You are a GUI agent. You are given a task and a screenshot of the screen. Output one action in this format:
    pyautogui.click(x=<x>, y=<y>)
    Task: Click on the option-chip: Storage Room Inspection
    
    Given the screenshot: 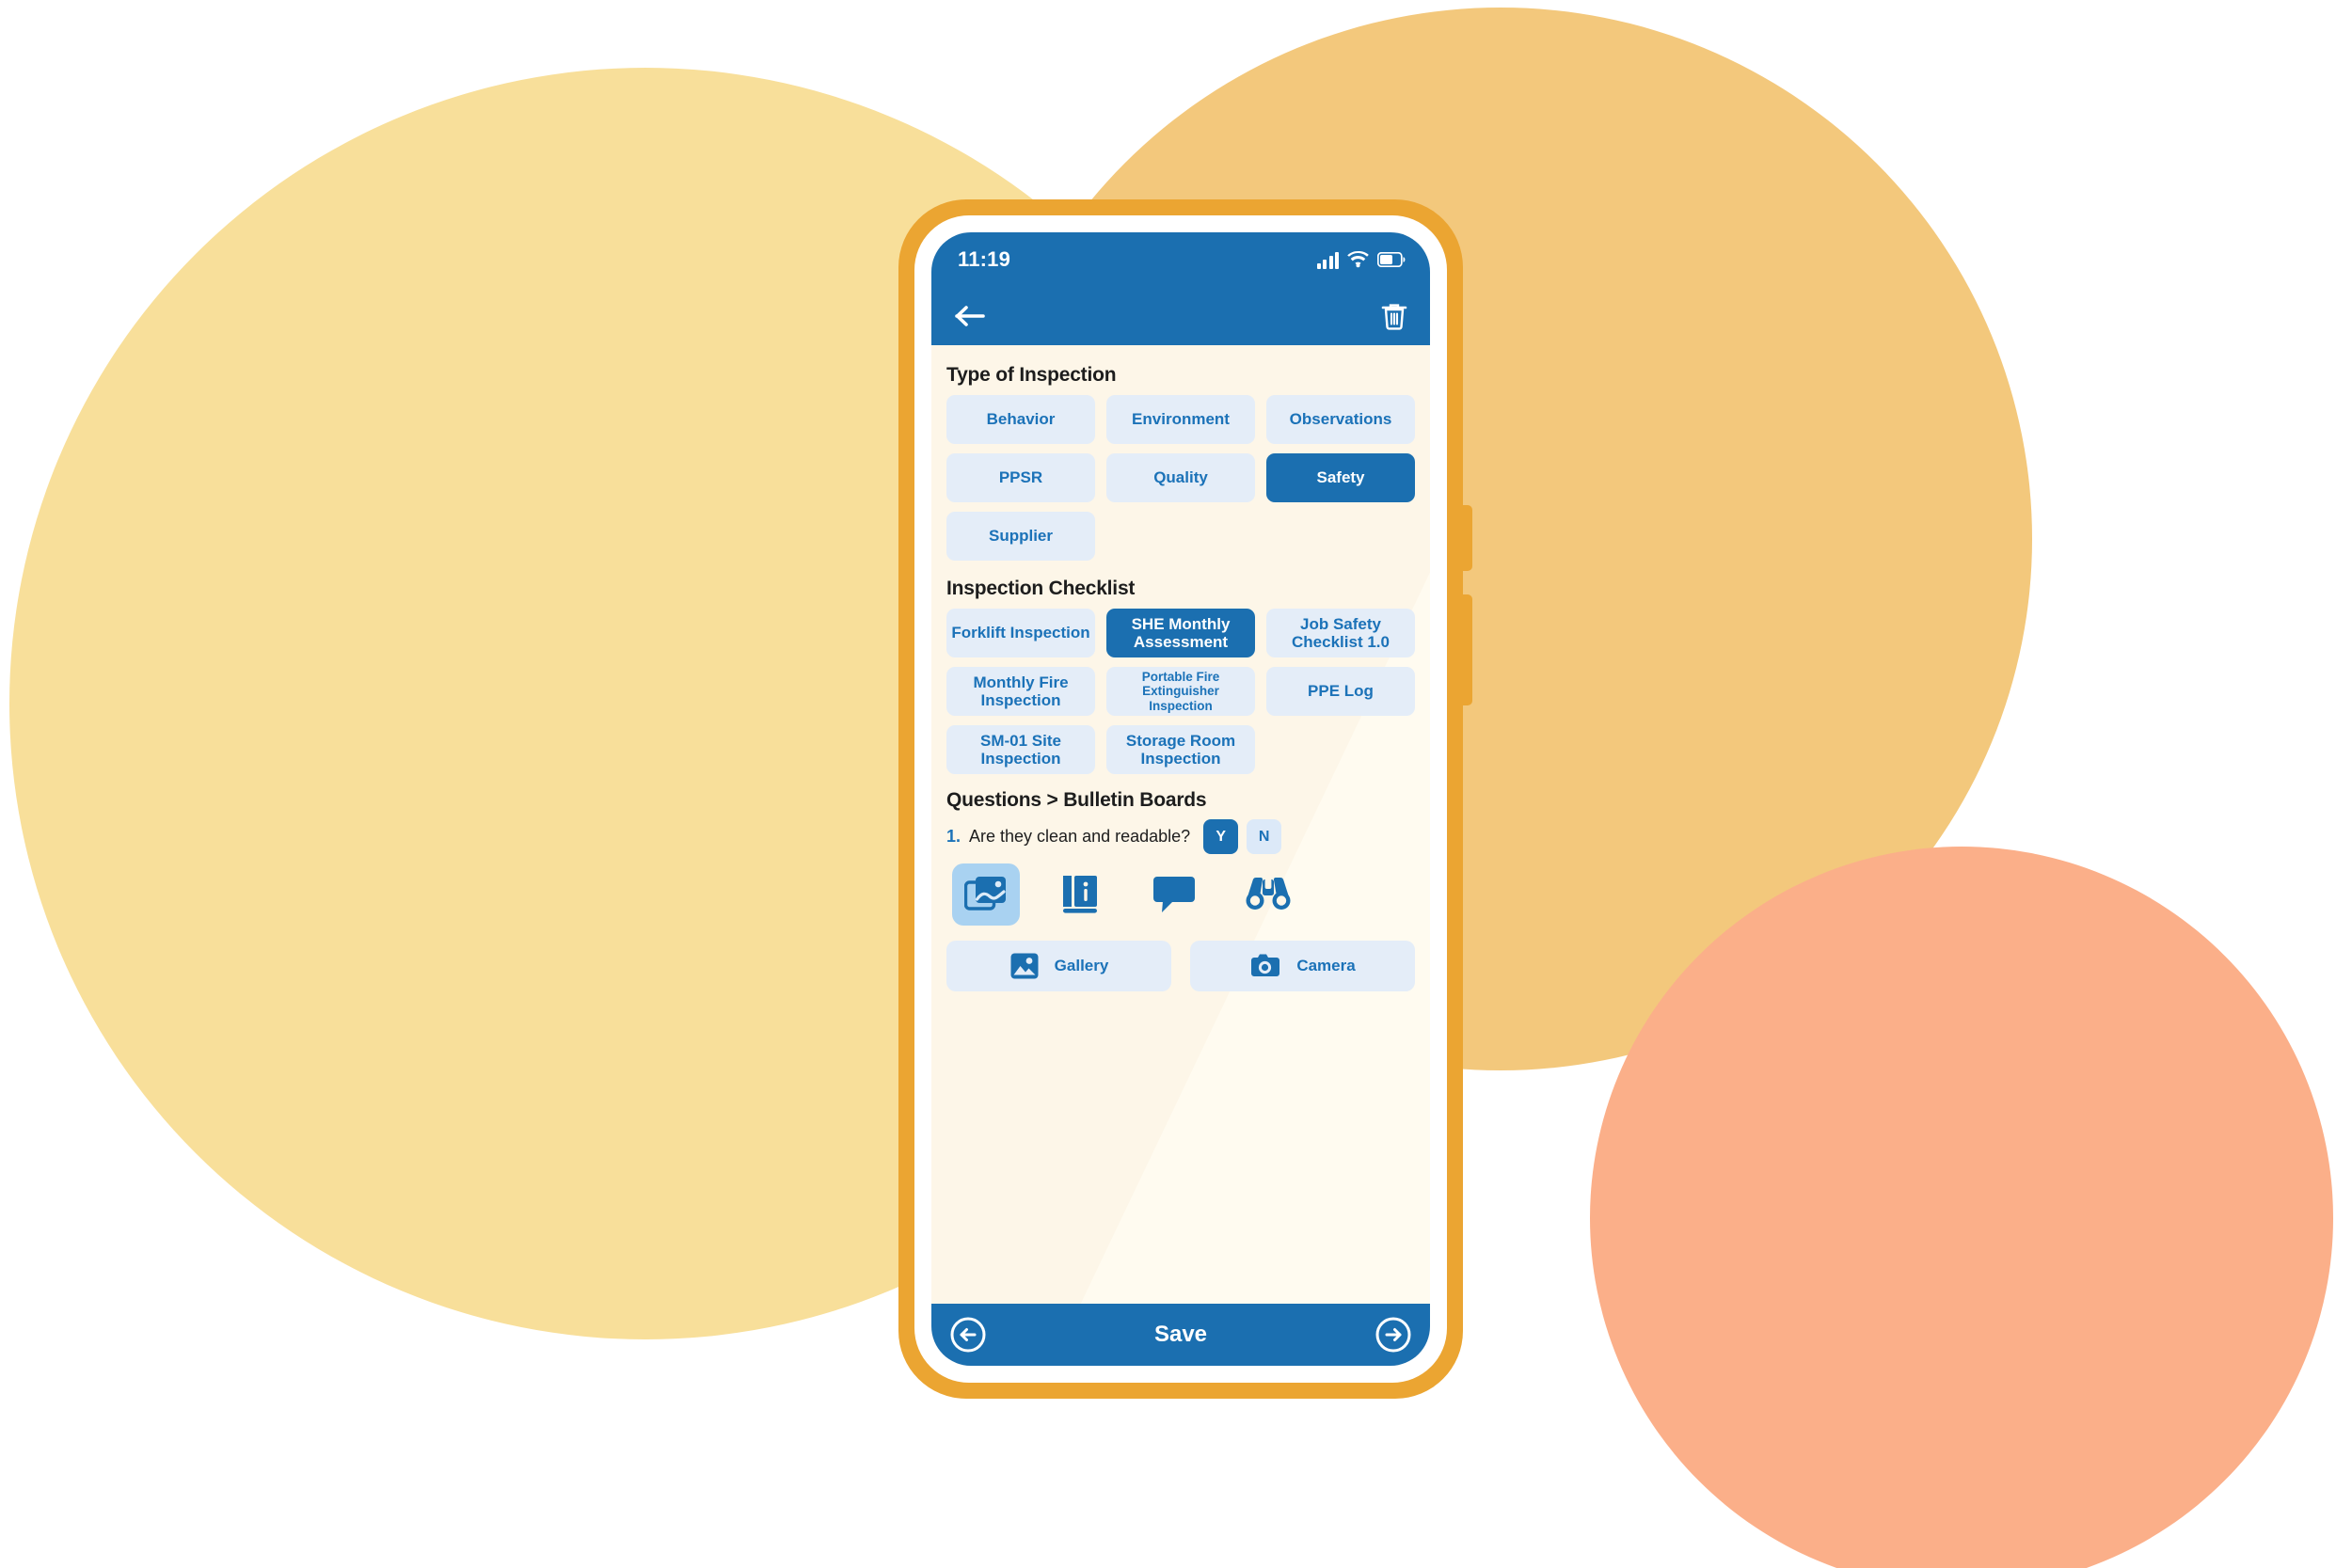 What is the action you would take?
    pyautogui.click(x=1180, y=749)
    